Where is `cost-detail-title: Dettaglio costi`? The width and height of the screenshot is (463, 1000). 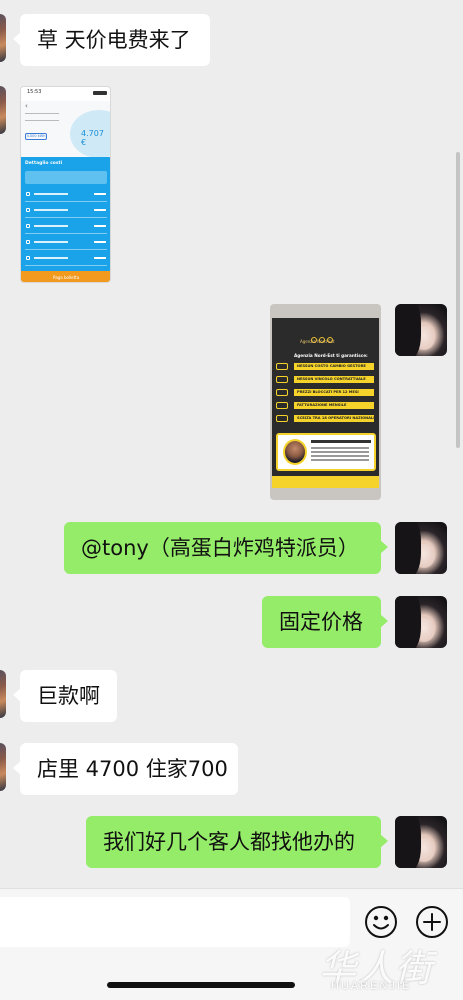
cost-detail-title: Dettaglio costi is located at coordinates (44, 163).